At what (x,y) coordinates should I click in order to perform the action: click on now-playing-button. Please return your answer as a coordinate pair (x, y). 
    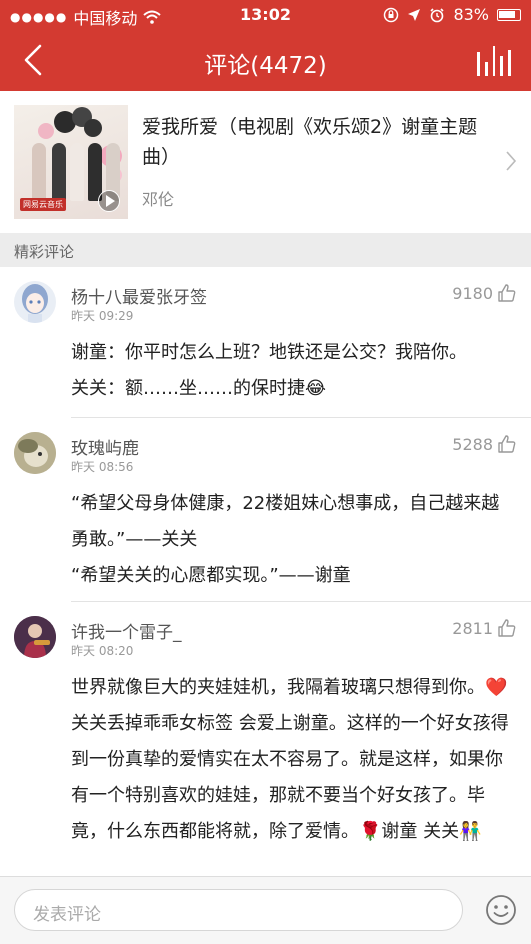
    Looking at the image, I should click on (494, 60).